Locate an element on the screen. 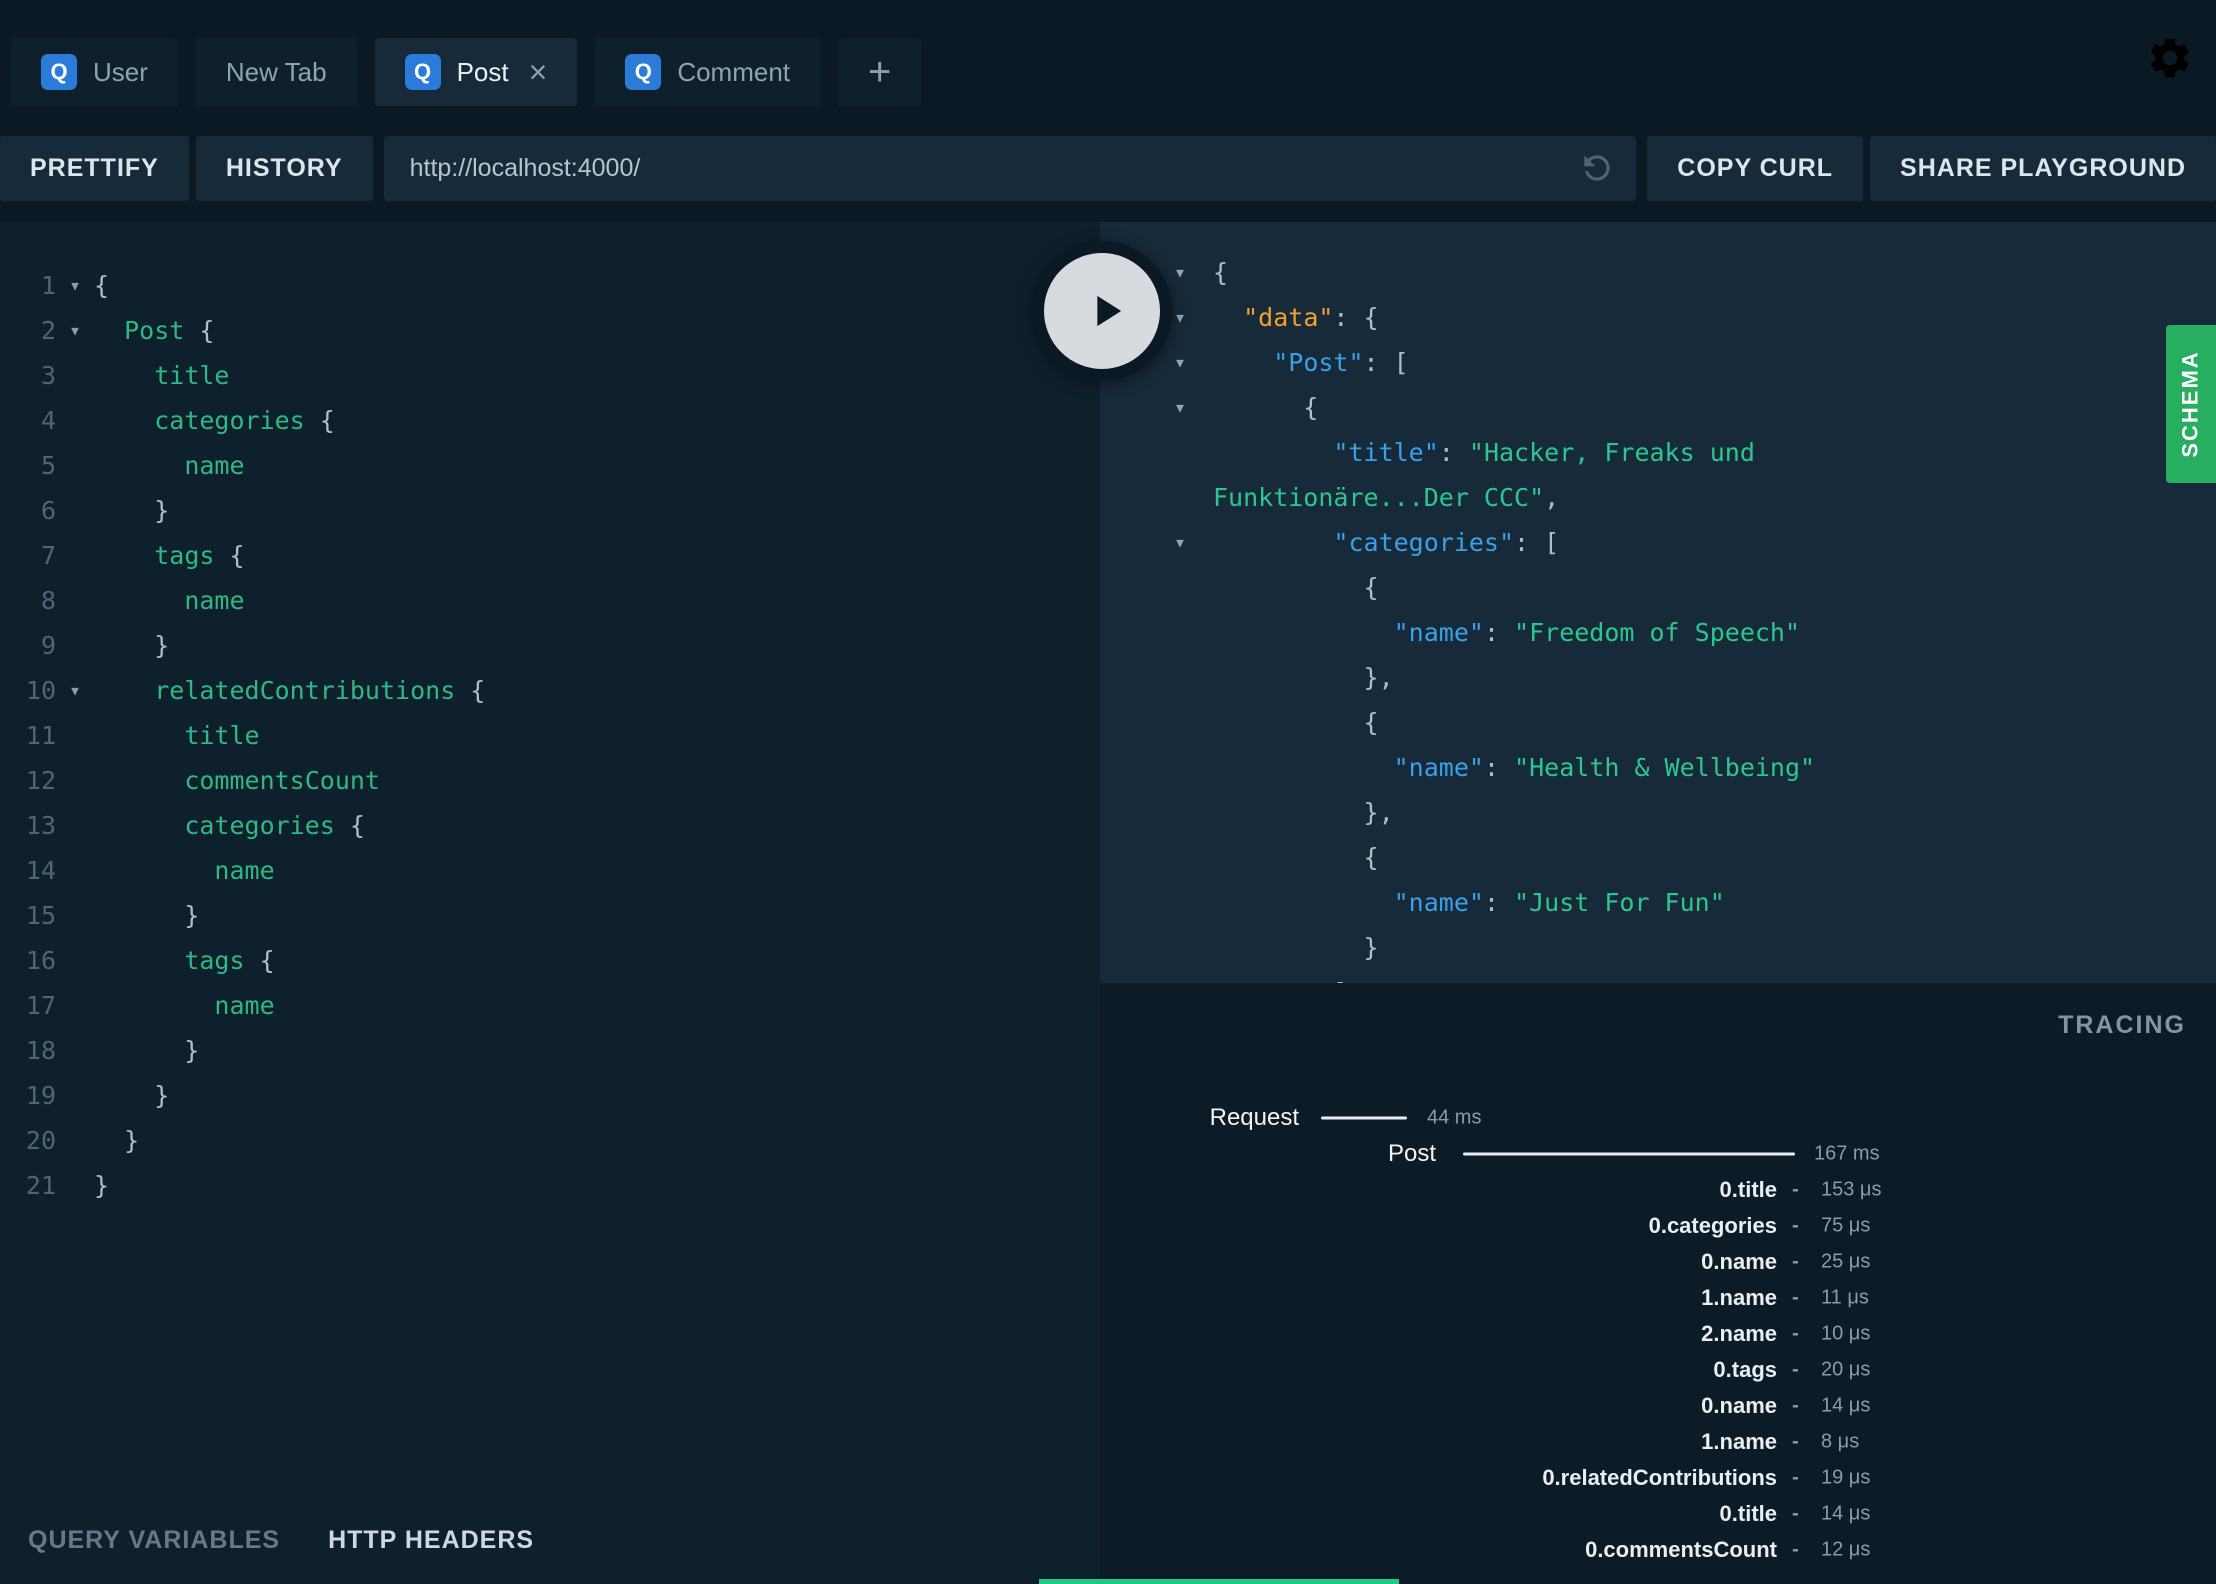 The image size is (2216, 1584). add-tab-button: + is located at coordinates (880, 72).